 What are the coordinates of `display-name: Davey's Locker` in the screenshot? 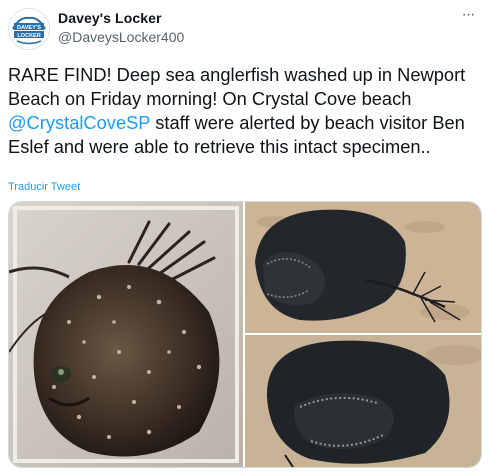 It's located at (110, 18).